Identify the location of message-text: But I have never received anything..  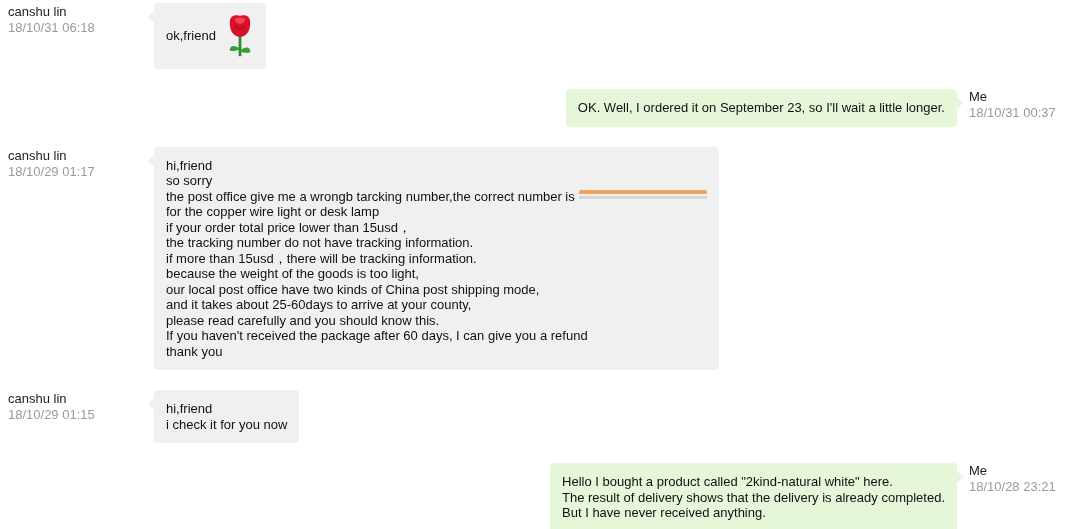
(664, 513).